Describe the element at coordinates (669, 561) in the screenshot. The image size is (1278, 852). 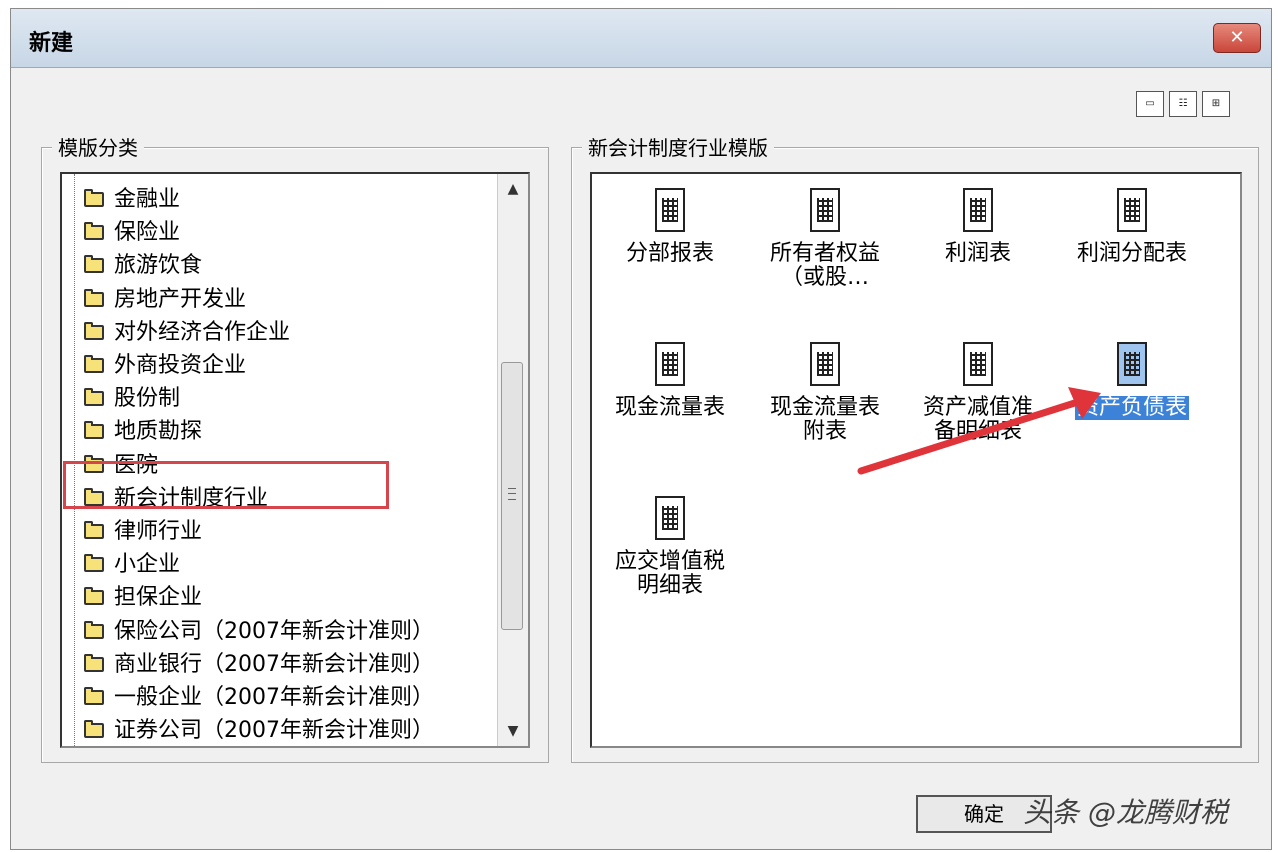
I see `template-label: 应交增值税` at that location.